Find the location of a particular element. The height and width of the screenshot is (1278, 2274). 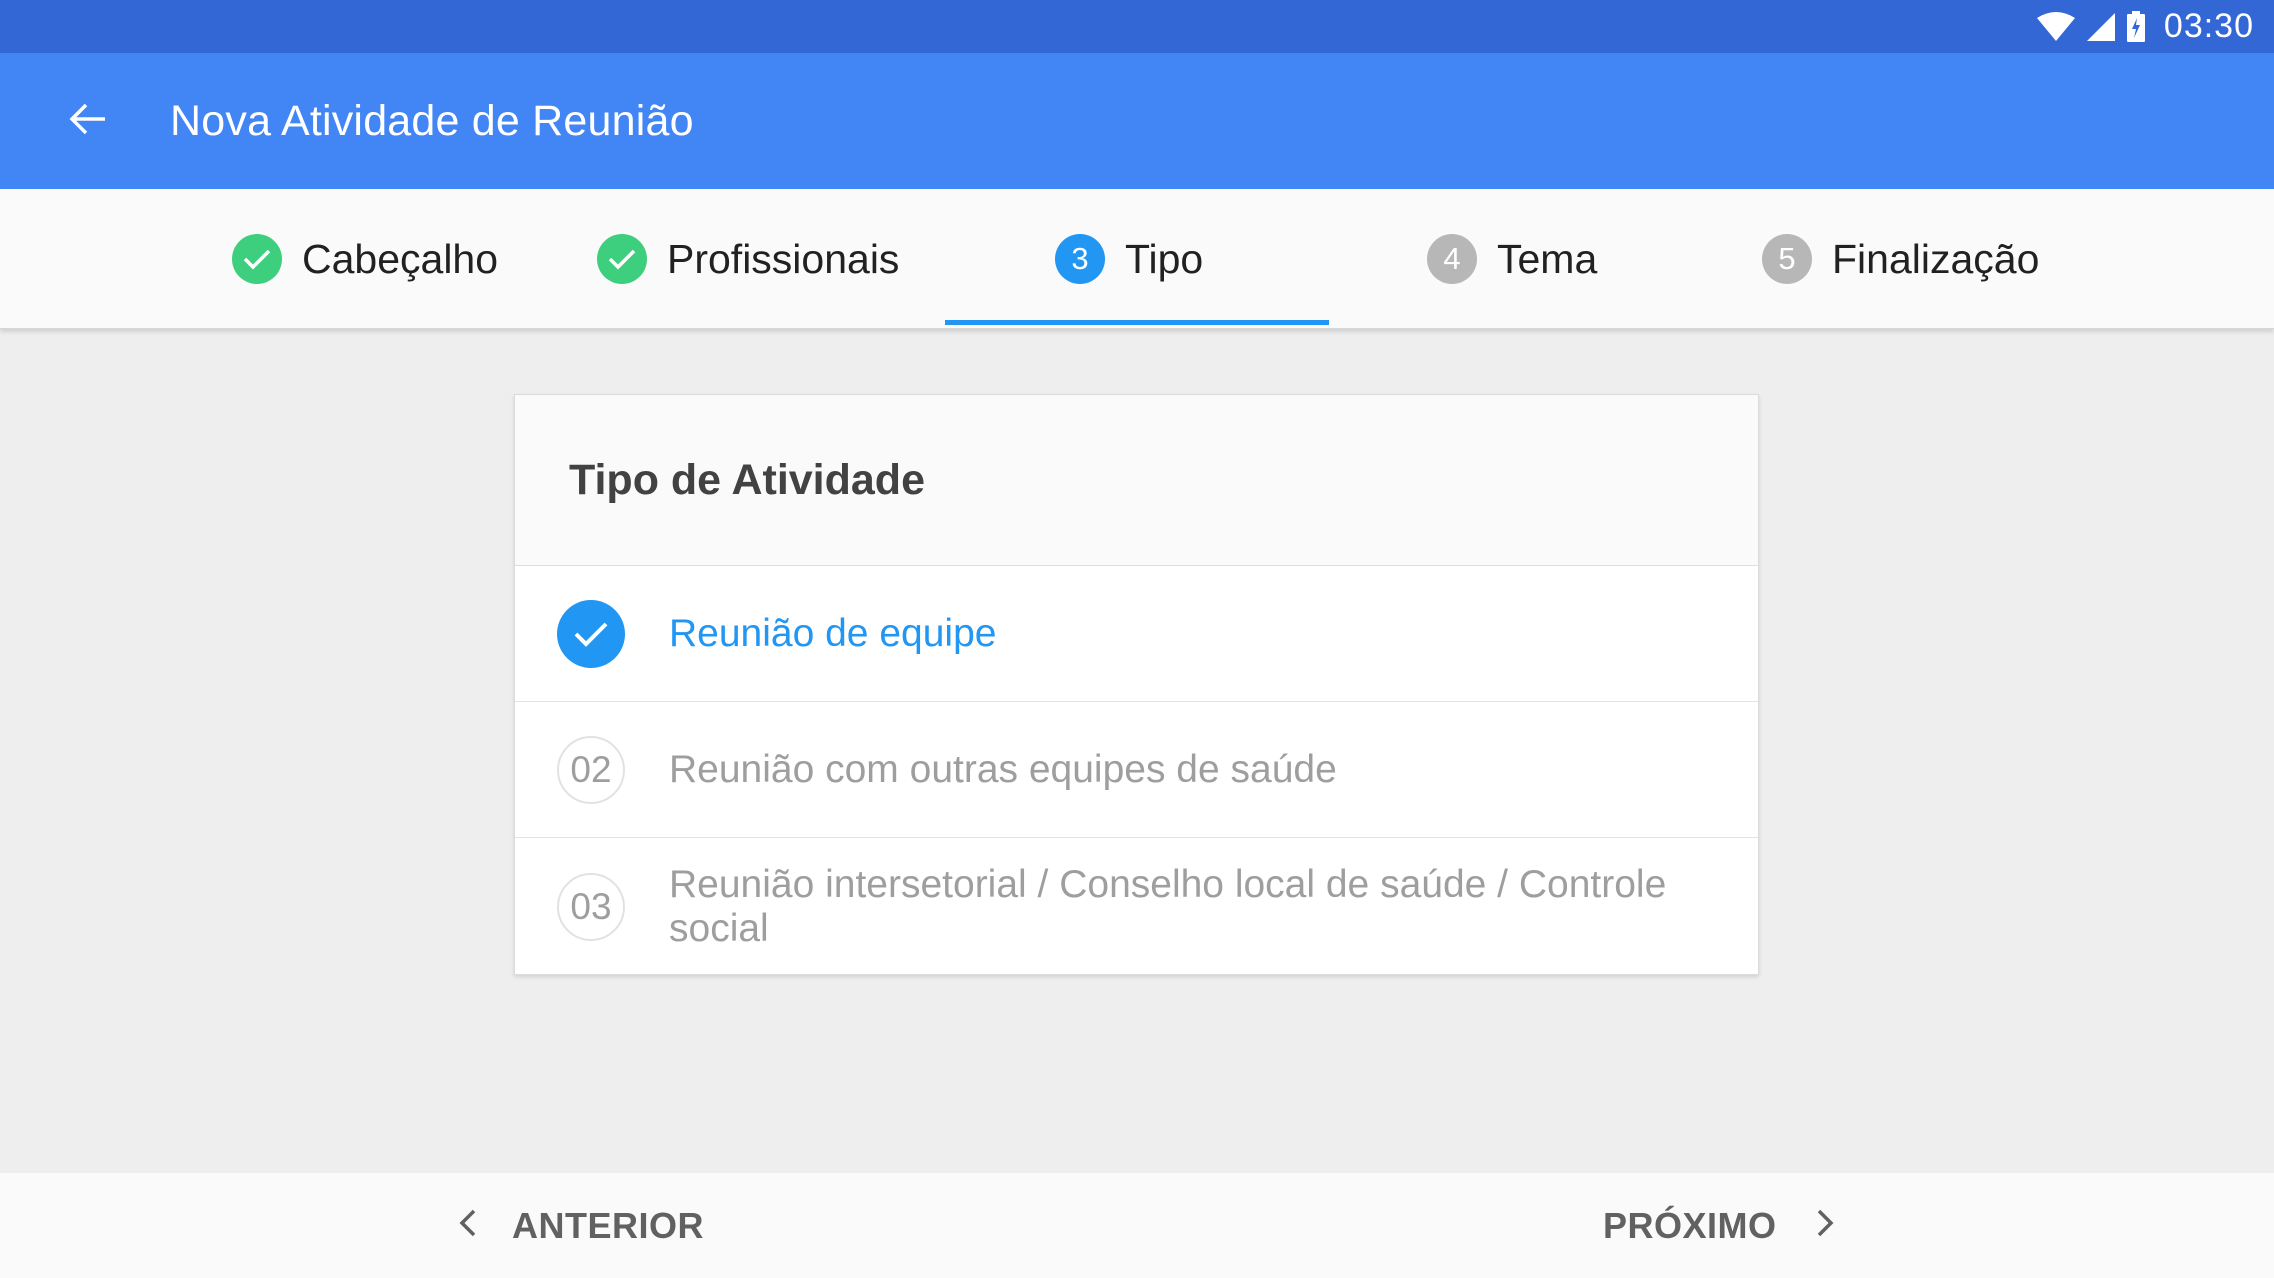

check-circle-icon is located at coordinates (591, 633).